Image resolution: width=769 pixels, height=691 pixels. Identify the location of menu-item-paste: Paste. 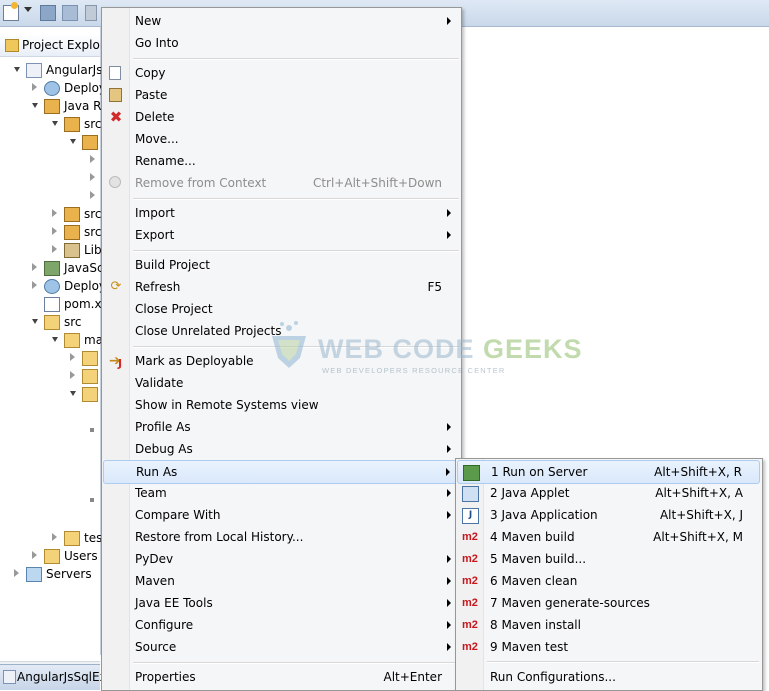
(281, 95).